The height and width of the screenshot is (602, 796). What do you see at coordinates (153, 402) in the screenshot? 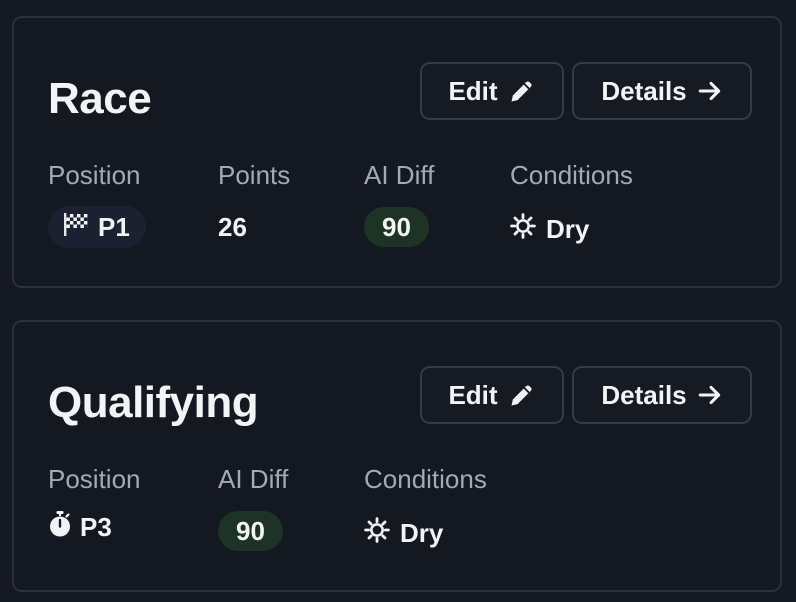
I see `card-title: Qualifying` at bounding box center [153, 402].